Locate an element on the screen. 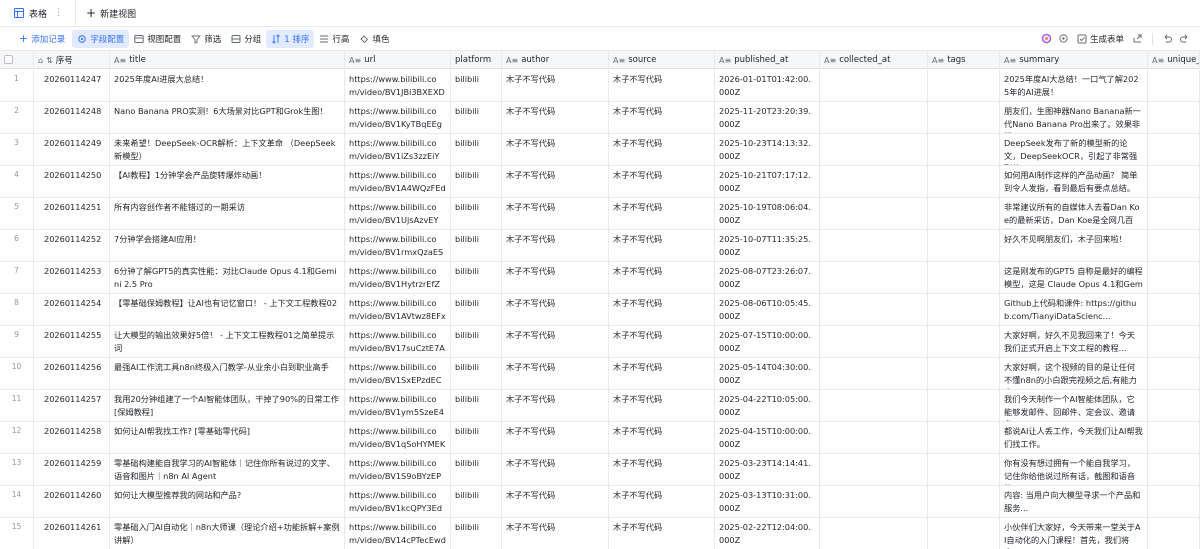  select-all-checkbox is located at coordinates (8, 59).